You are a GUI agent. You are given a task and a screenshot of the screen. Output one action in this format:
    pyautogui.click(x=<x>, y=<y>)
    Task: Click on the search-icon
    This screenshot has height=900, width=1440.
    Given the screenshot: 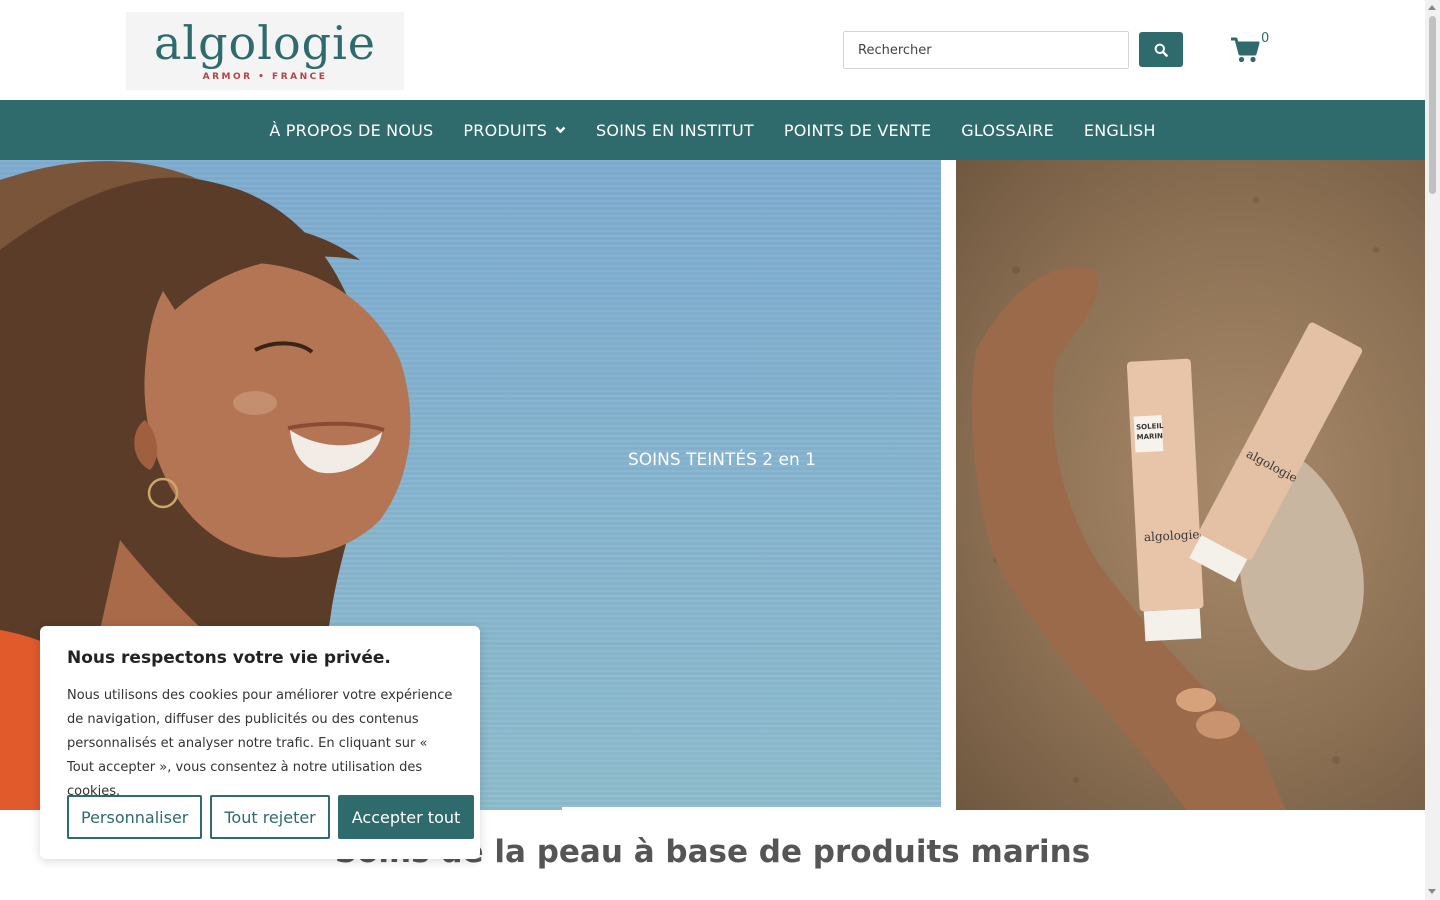 What is the action you would take?
    pyautogui.click(x=1161, y=50)
    